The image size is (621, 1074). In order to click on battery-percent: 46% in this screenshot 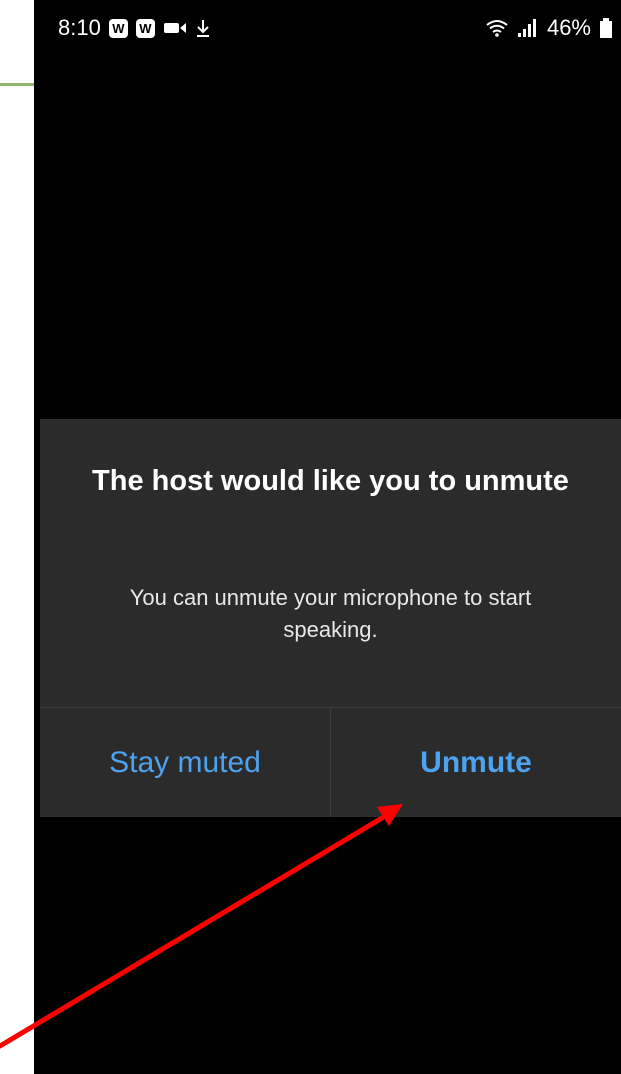, I will do `click(568, 27)`.